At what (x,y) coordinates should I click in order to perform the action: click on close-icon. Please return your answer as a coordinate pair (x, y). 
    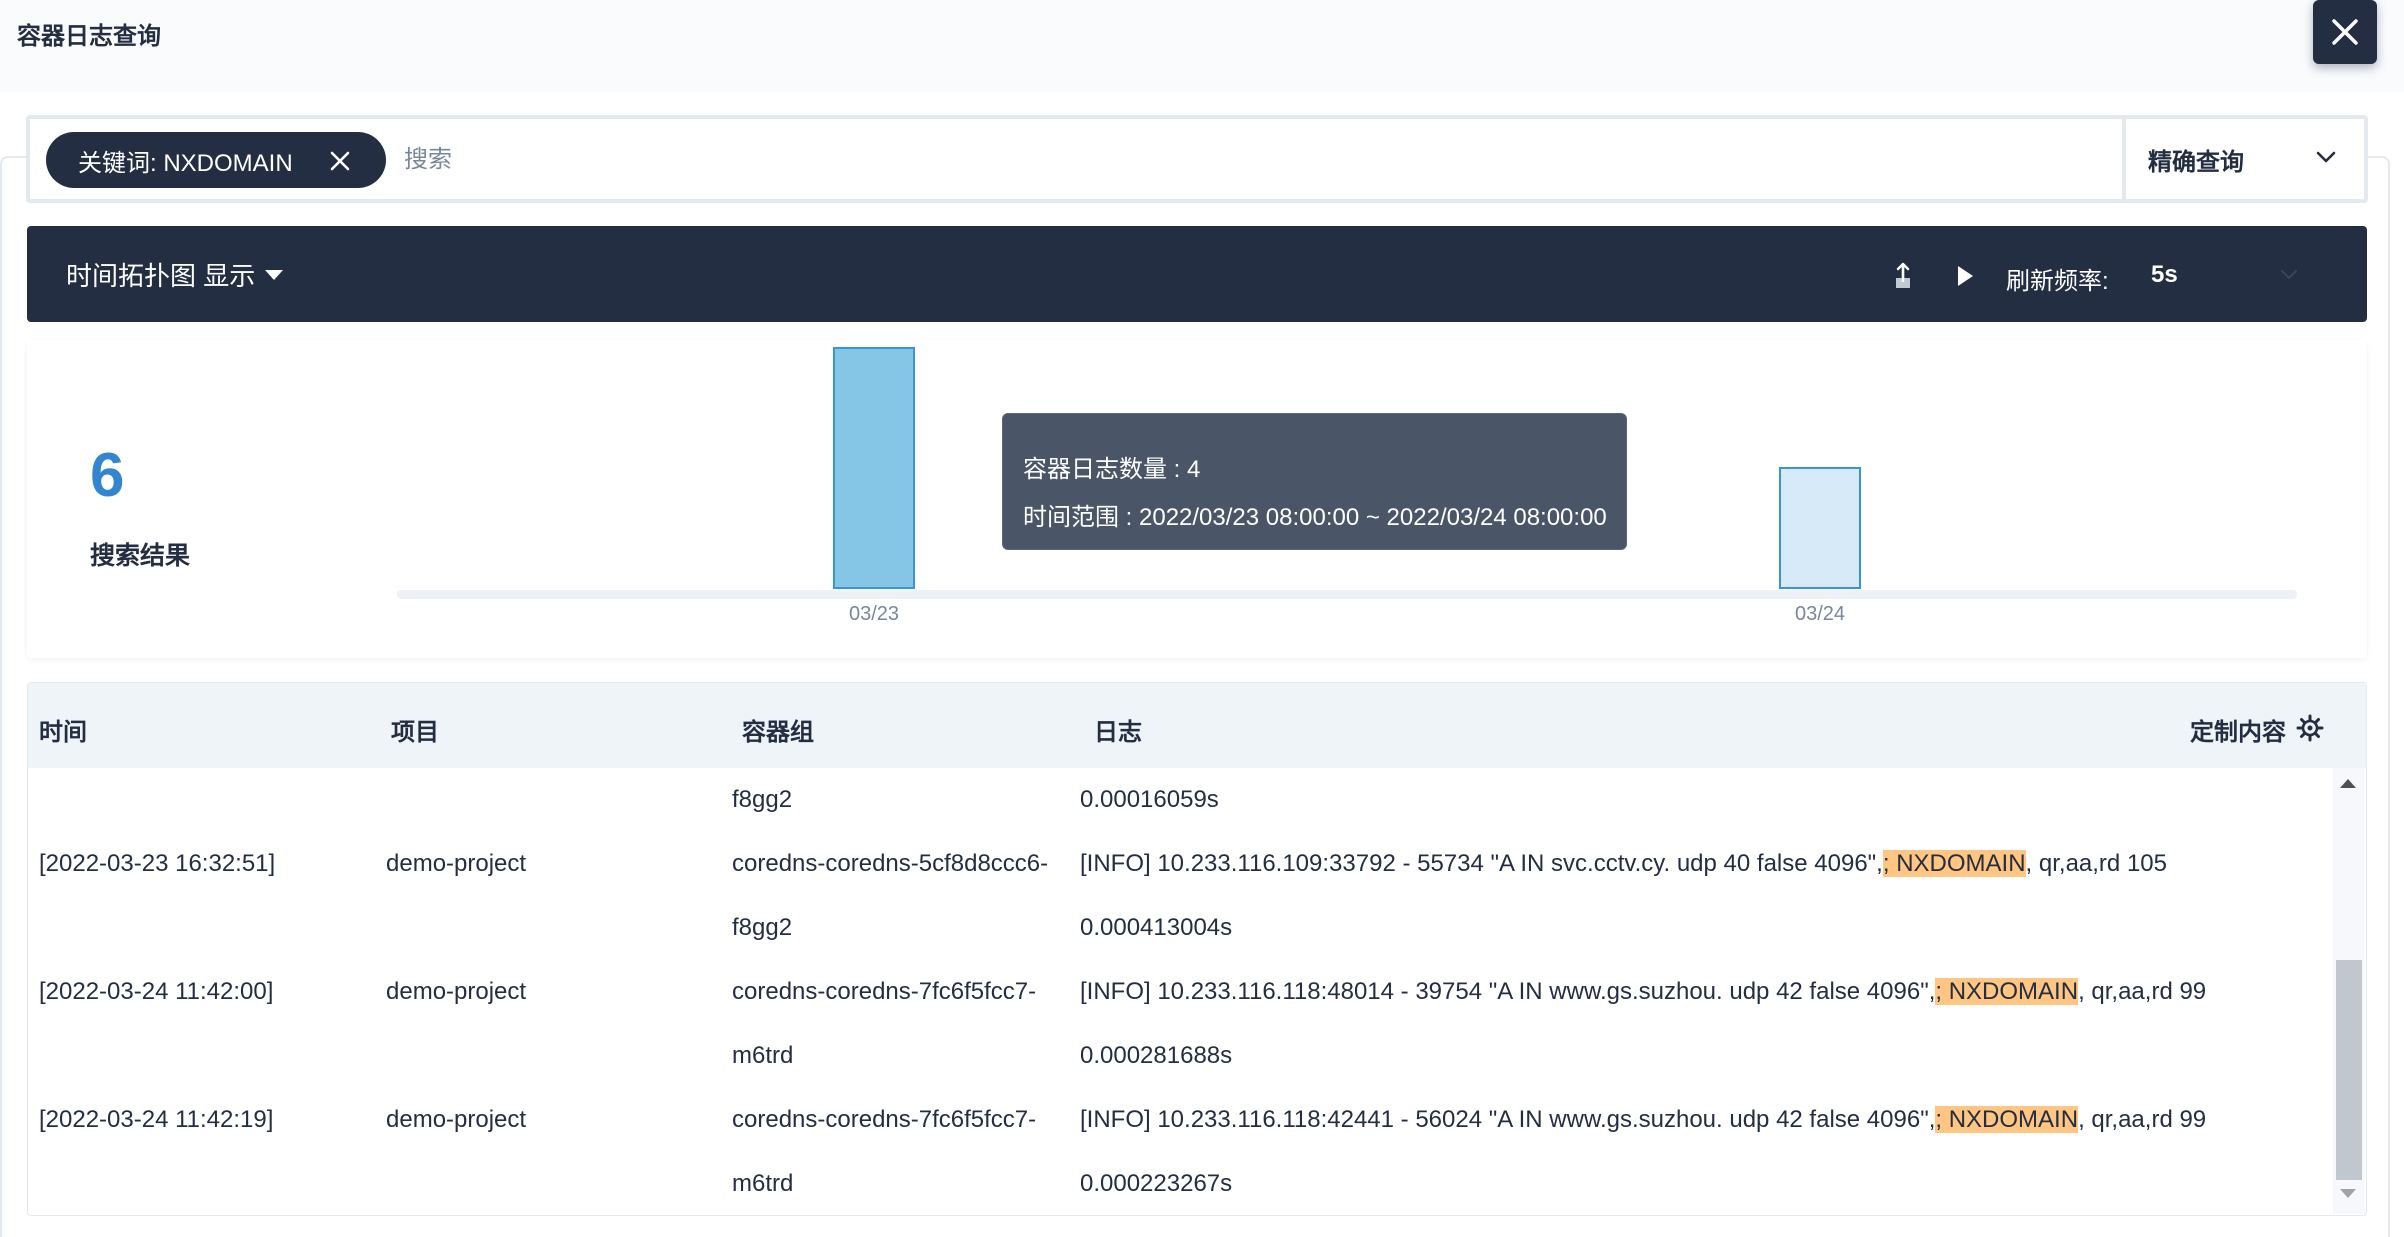
    Looking at the image, I should click on (2345, 32).